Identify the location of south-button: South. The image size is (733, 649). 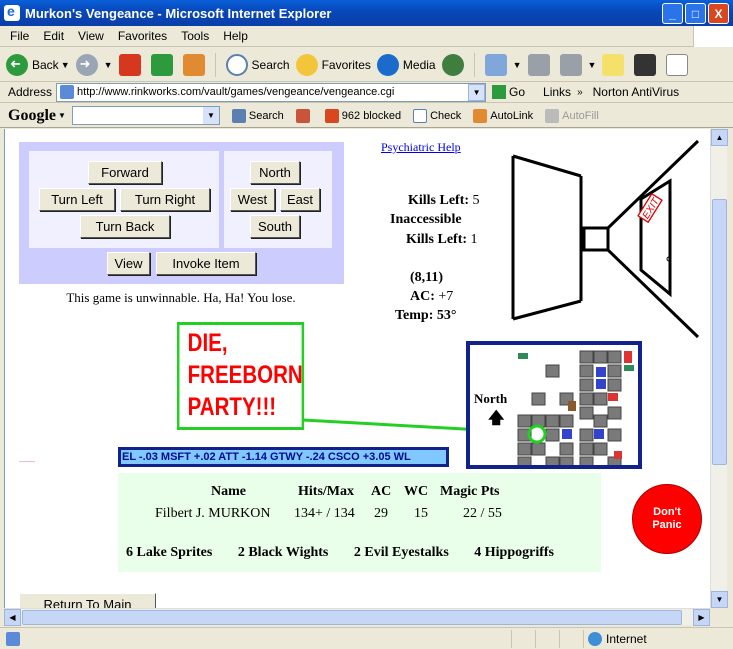
(275, 226).